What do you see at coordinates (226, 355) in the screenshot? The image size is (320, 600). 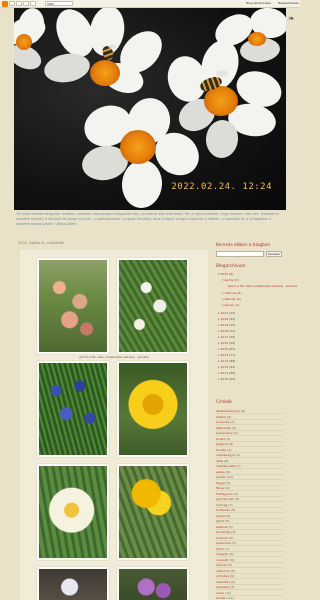 I see `archive-year-2014: ▸2014 (71)` at bounding box center [226, 355].